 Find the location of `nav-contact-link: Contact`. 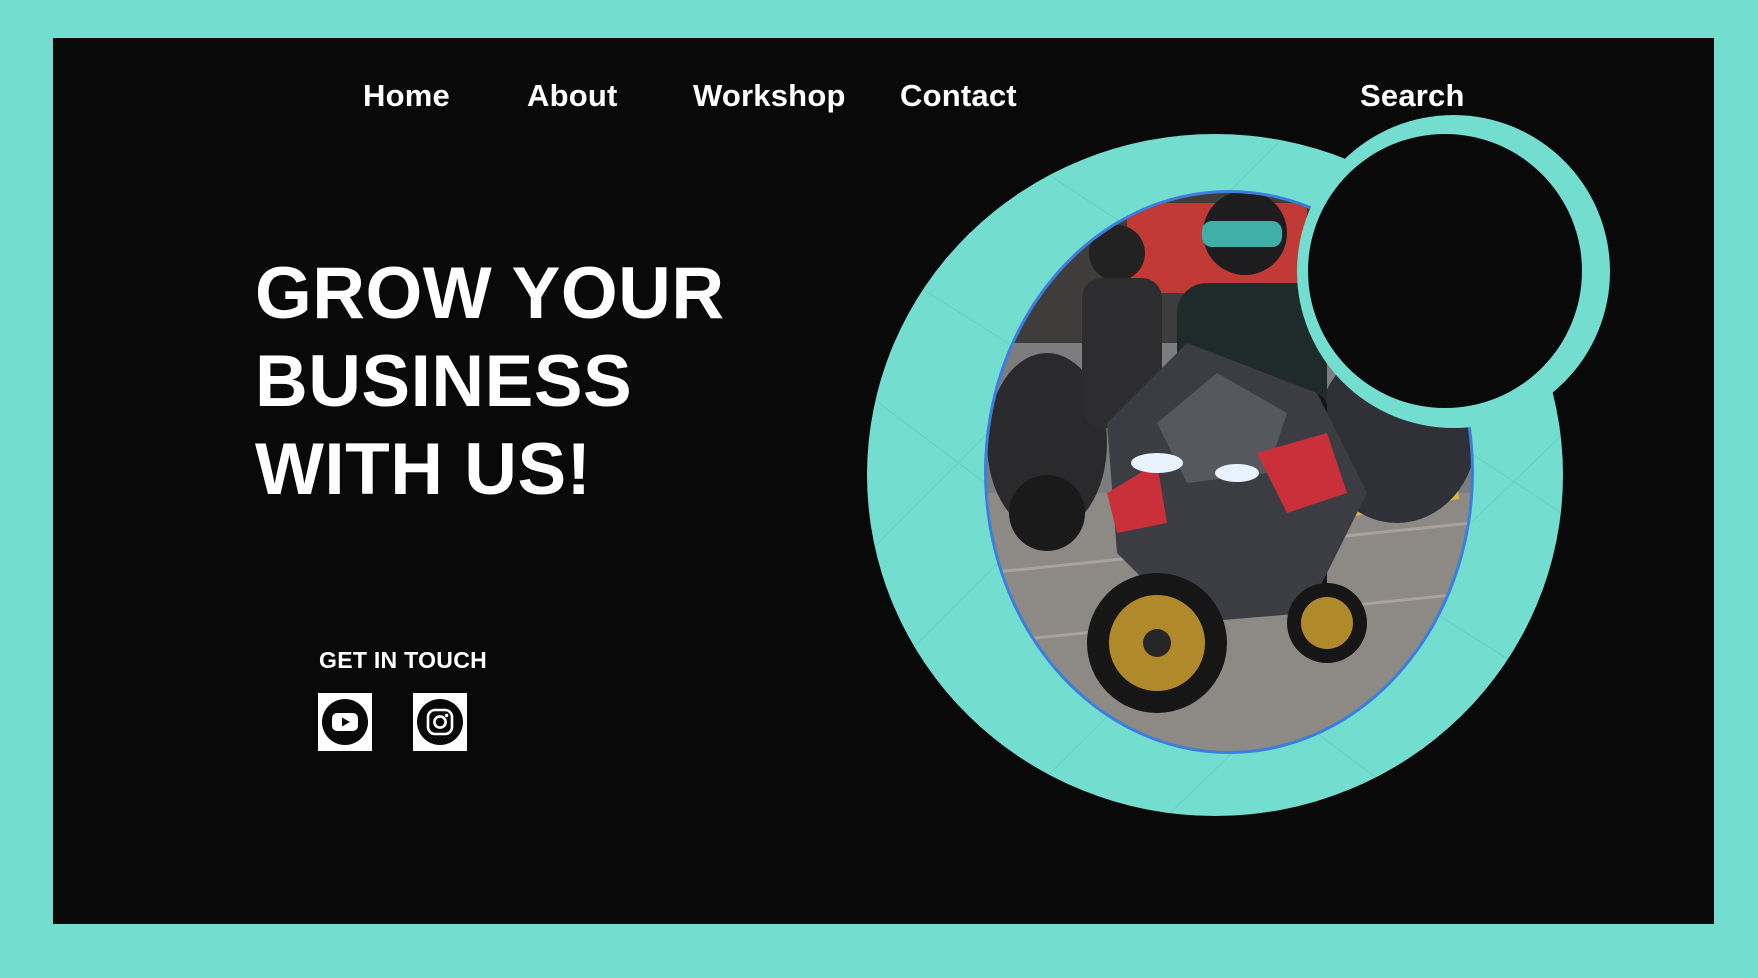

nav-contact-link: Contact is located at coordinates (958, 96).